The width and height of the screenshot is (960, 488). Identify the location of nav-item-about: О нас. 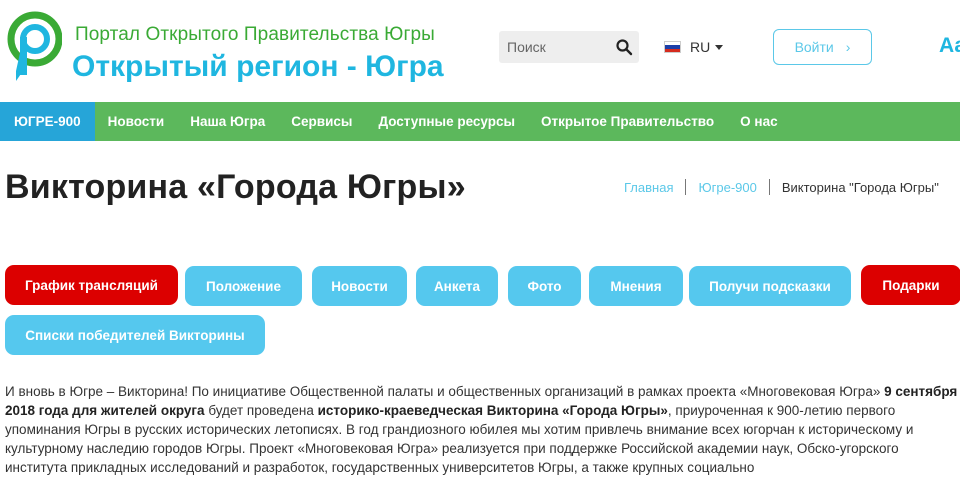
(758, 121).